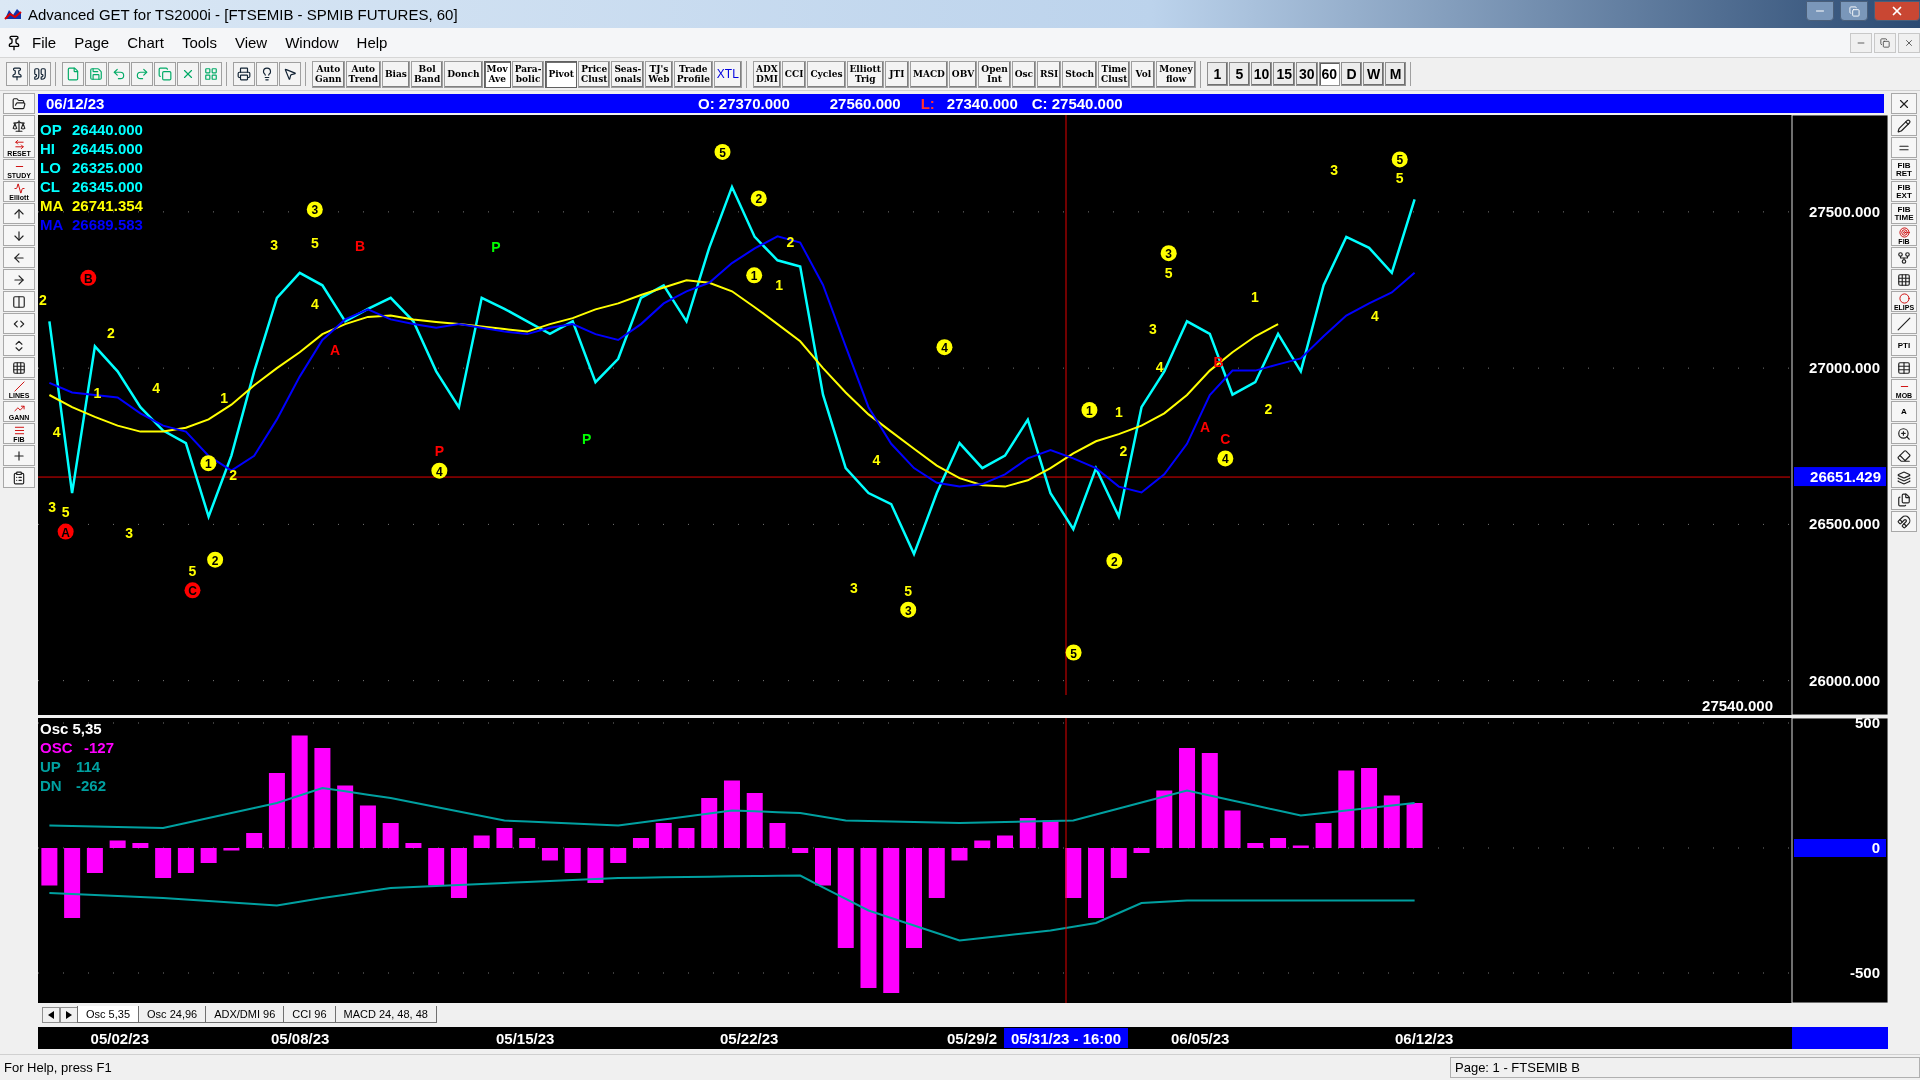 Image resolution: width=1920 pixels, height=1080 pixels. Describe the element at coordinates (1885, 42) in the screenshot. I see `restore-button` at that location.